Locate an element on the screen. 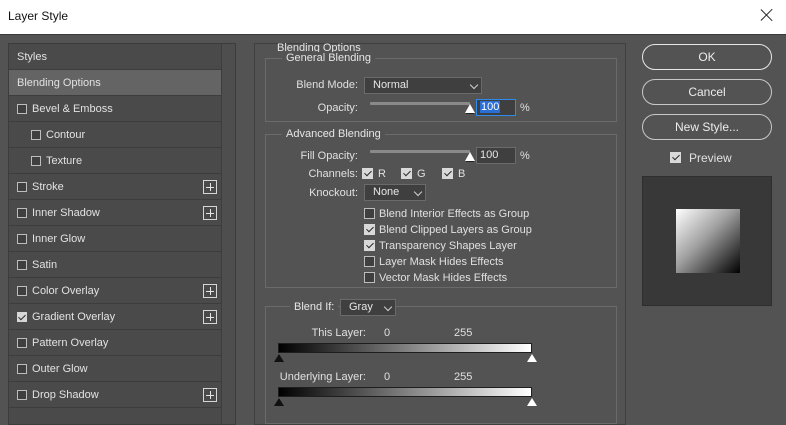 The width and height of the screenshot is (786, 425). blend-if-dropdown: Gray is located at coordinates (368, 307).